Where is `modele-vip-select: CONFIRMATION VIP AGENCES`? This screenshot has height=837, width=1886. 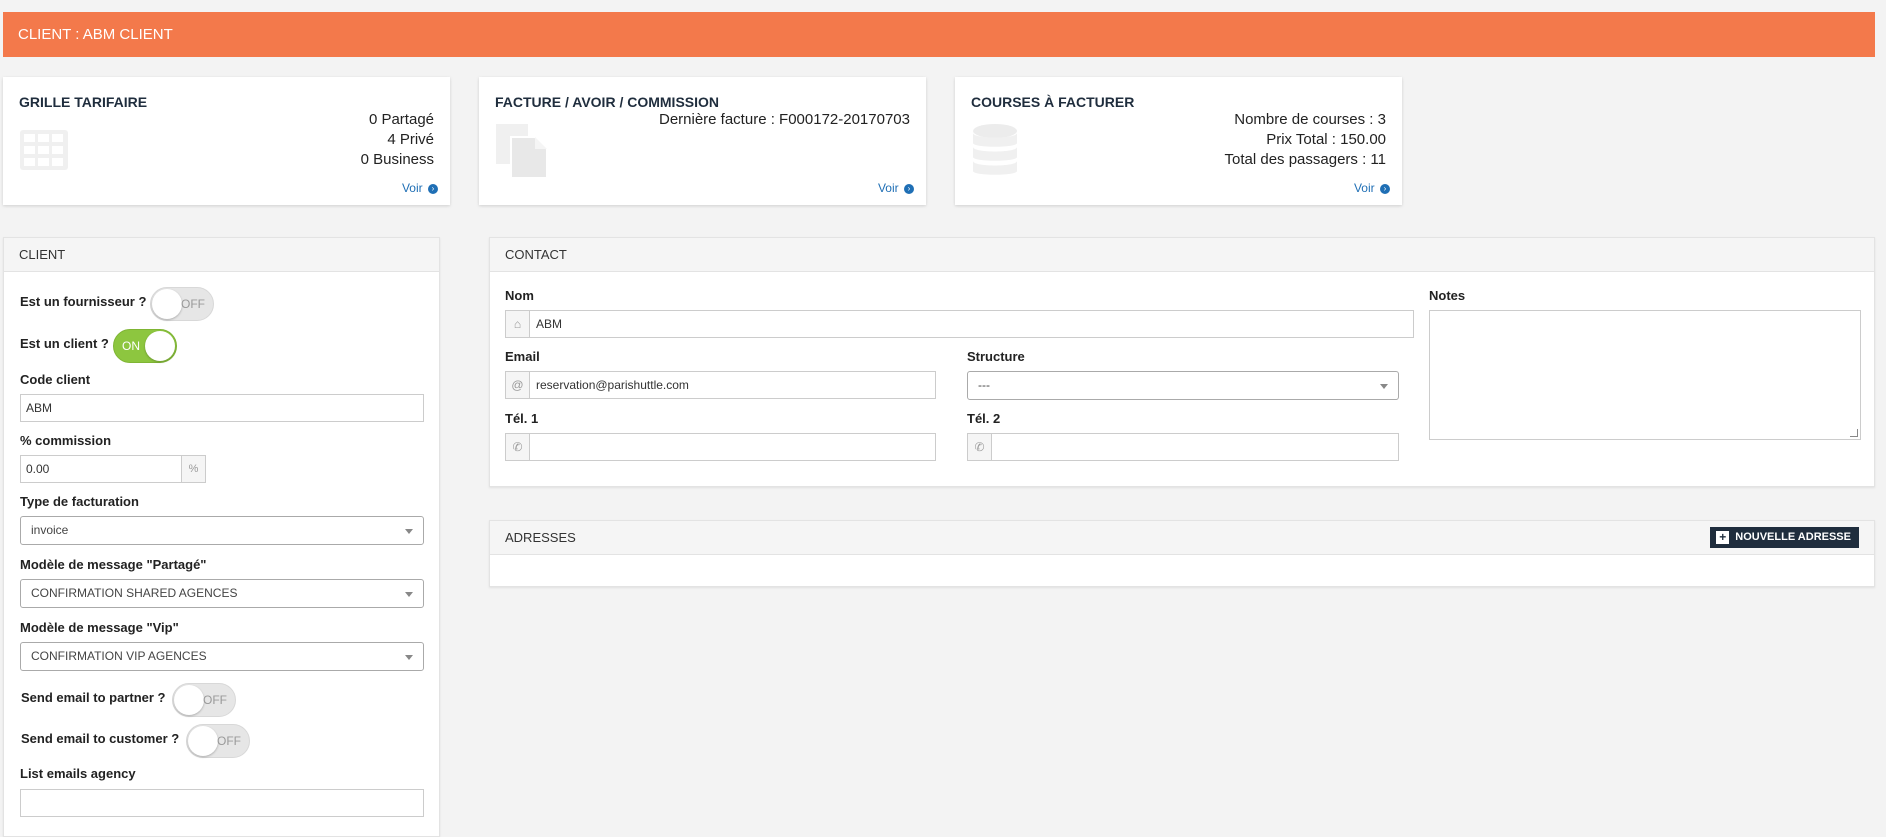 modele-vip-select: CONFIRMATION VIP AGENCES is located at coordinates (222, 656).